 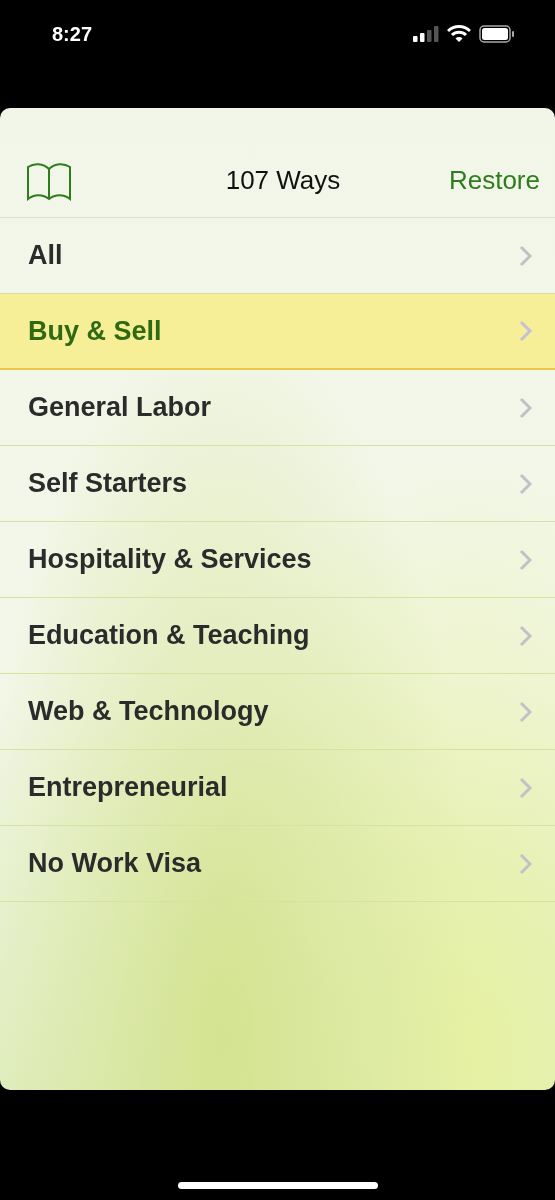 I want to click on category-item: General Labor, so click(x=277, y=408).